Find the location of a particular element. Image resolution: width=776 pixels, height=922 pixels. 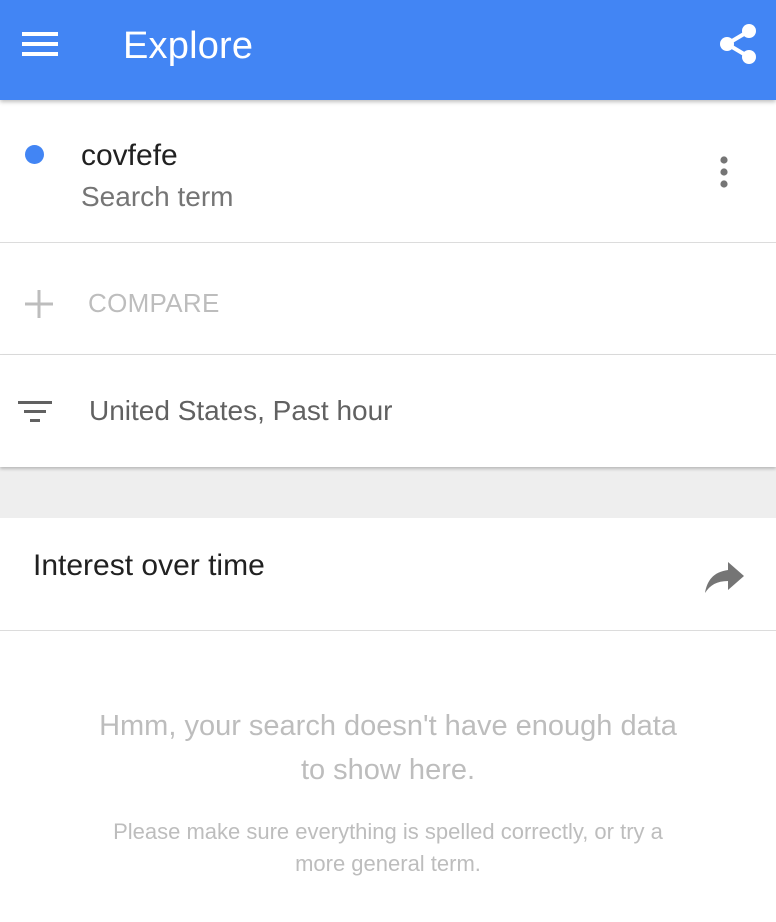

page-title: Explore is located at coordinates (188, 46).